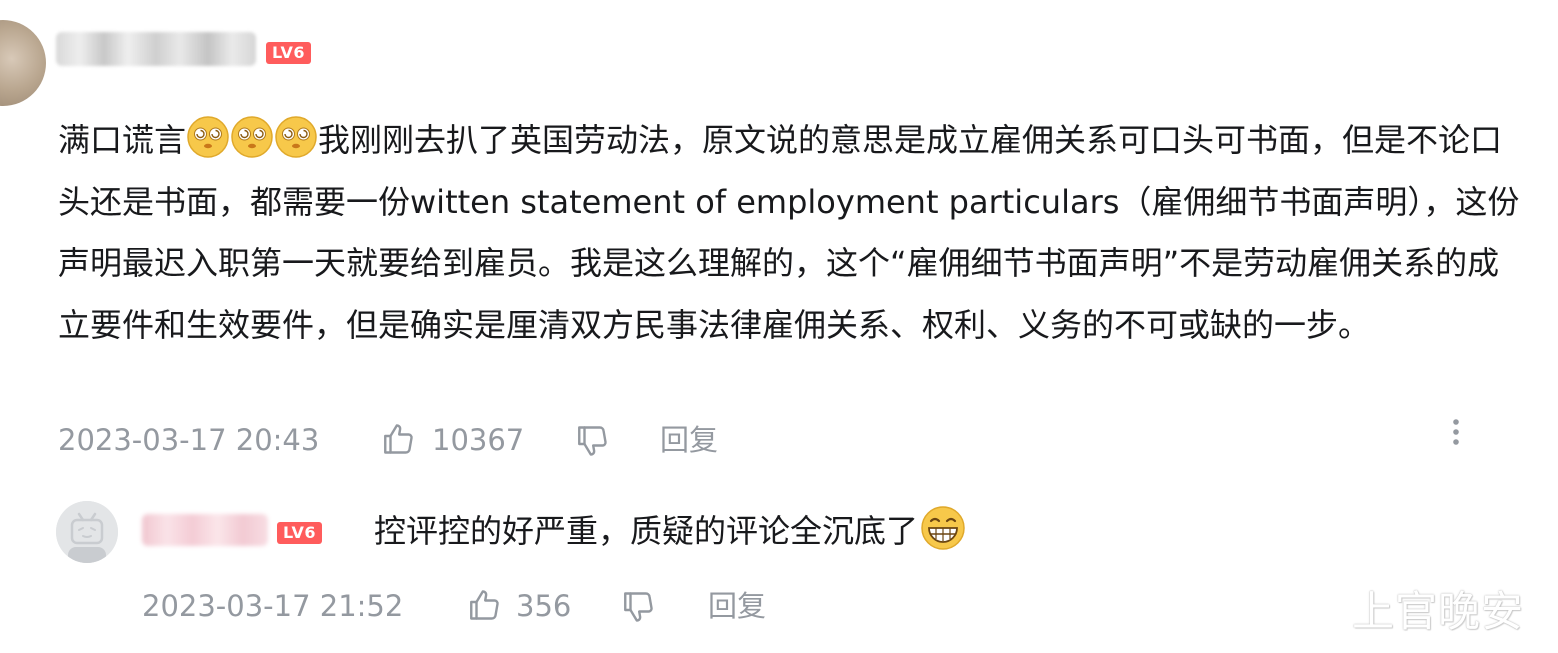 The width and height of the screenshot is (1558, 653). I want to click on default-avatar-icon, so click(87, 532).